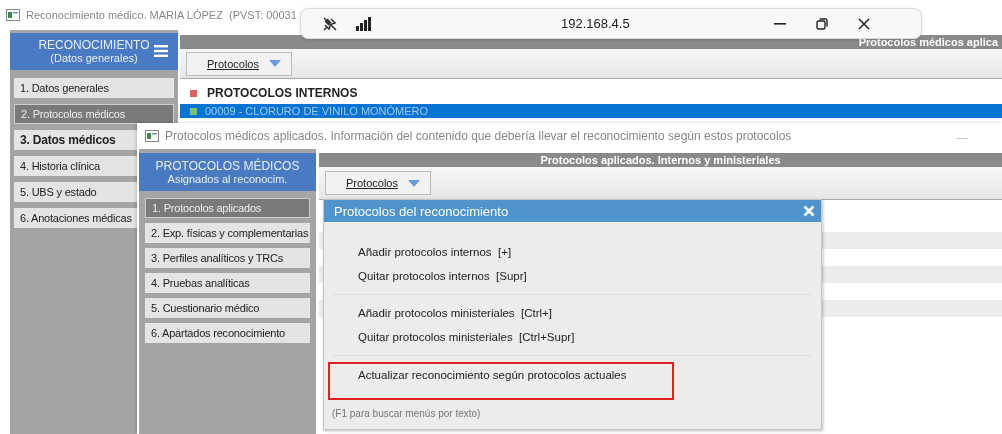 The width and height of the screenshot is (1002, 434). What do you see at coordinates (227, 233) in the screenshot?
I see `sidebar-item: 2. Exp. físicas y complementarias` at bounding box center [227, 233].